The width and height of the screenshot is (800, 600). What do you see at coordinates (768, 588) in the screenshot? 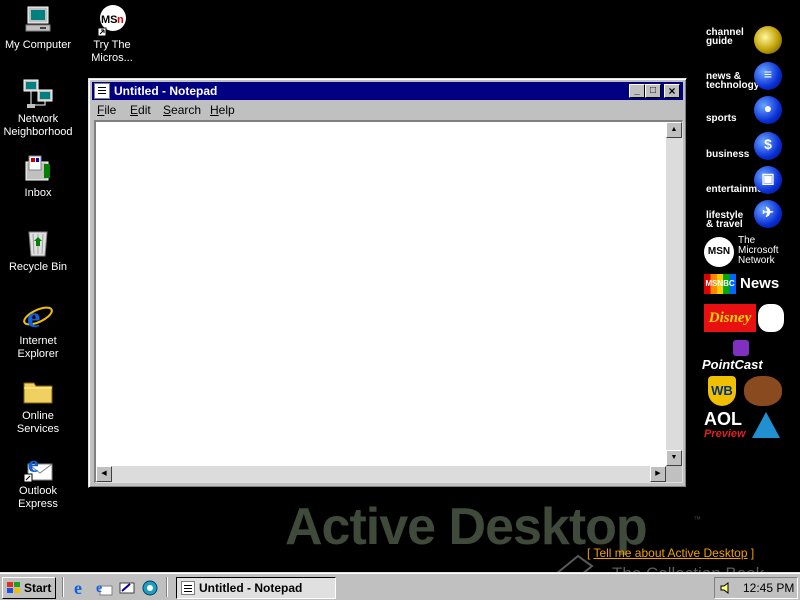
I see `clock: 12:45 PM` at bounding box center [768, 588].